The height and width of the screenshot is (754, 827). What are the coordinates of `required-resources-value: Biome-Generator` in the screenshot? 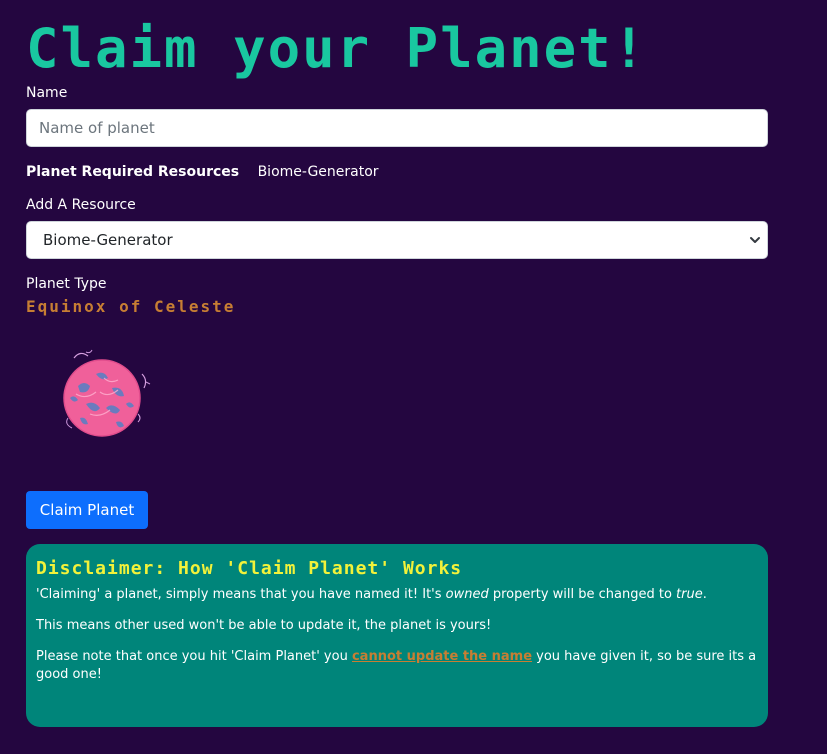 It's located at (318, 172).